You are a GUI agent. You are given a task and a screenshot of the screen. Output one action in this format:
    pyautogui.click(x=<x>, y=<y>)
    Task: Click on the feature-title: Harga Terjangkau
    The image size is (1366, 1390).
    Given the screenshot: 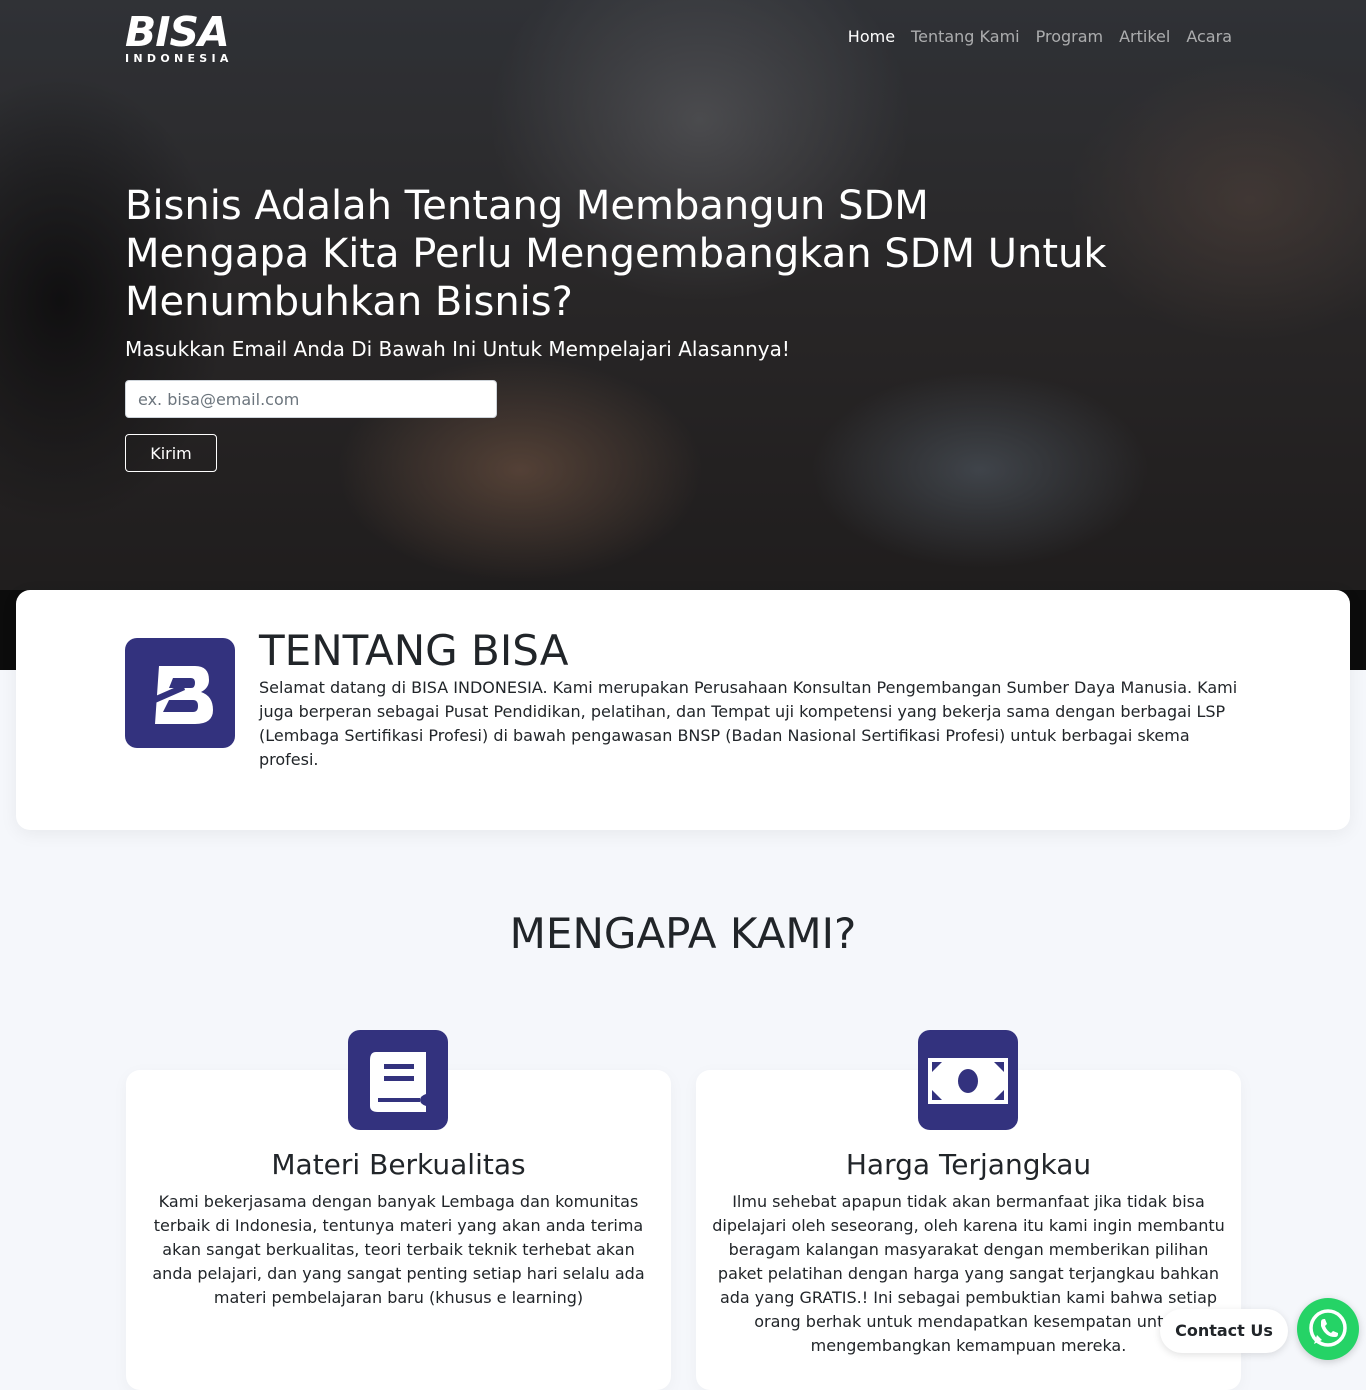 What is the action you would take?
    pyautogui.click(x=968, y=1164)
    